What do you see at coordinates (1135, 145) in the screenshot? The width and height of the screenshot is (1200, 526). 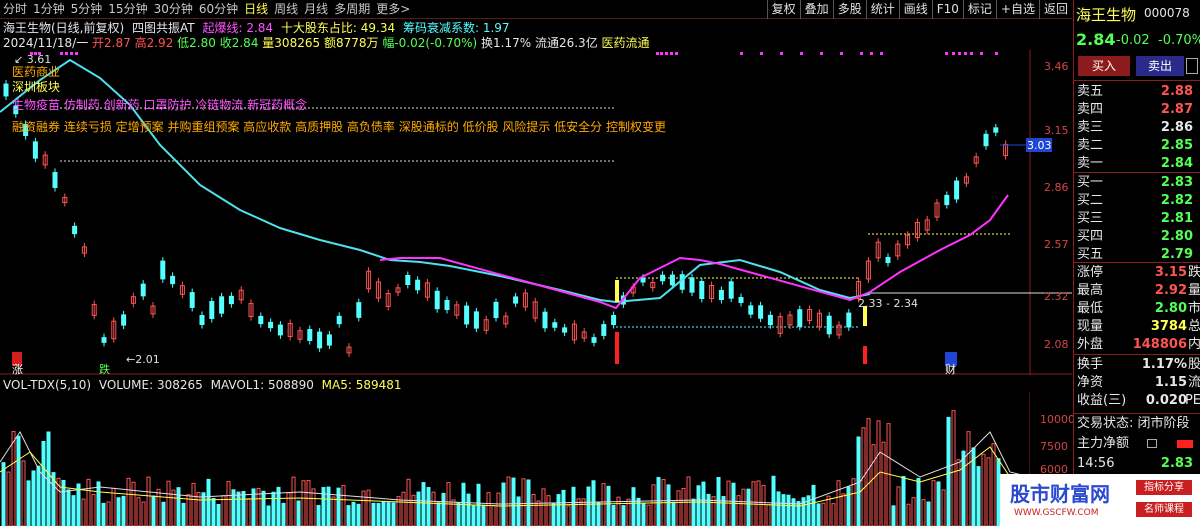 I see `ask-row: 卖二 2.85` at bounding box center [1135, 145].